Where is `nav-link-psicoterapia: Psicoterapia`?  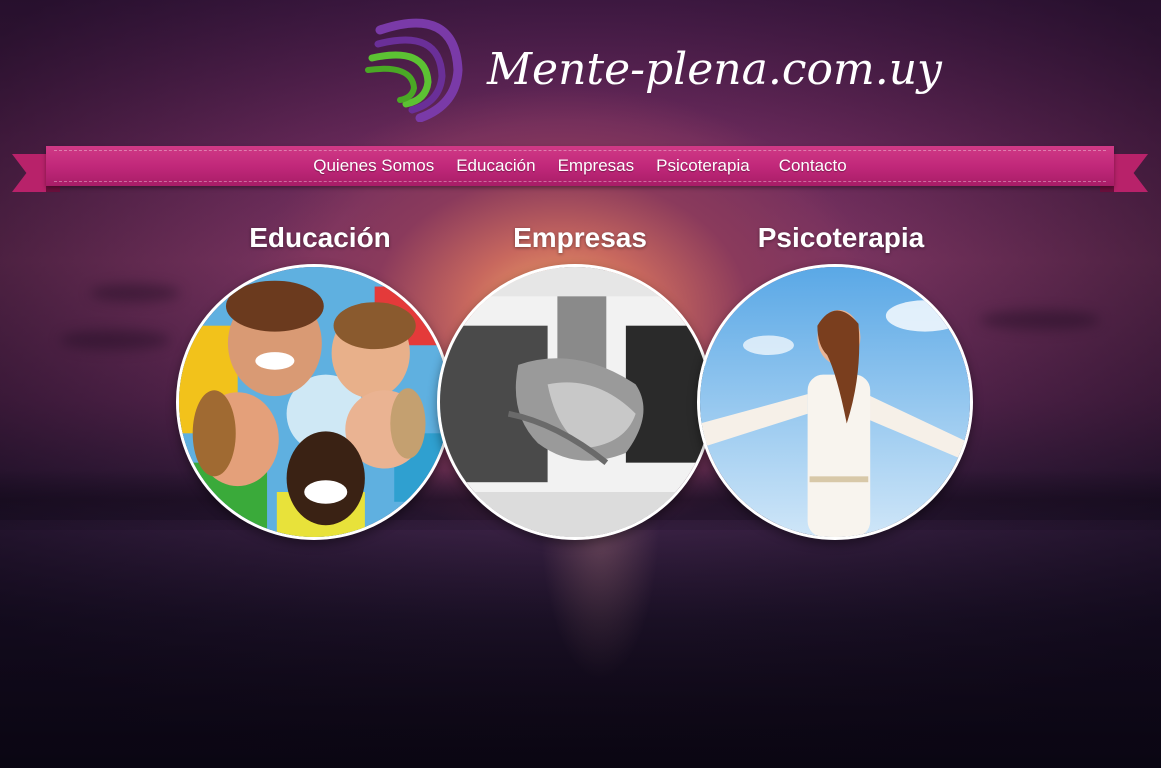
nav-link-psicoterapia: Psicoterapia is located at coordinates (703, 166).